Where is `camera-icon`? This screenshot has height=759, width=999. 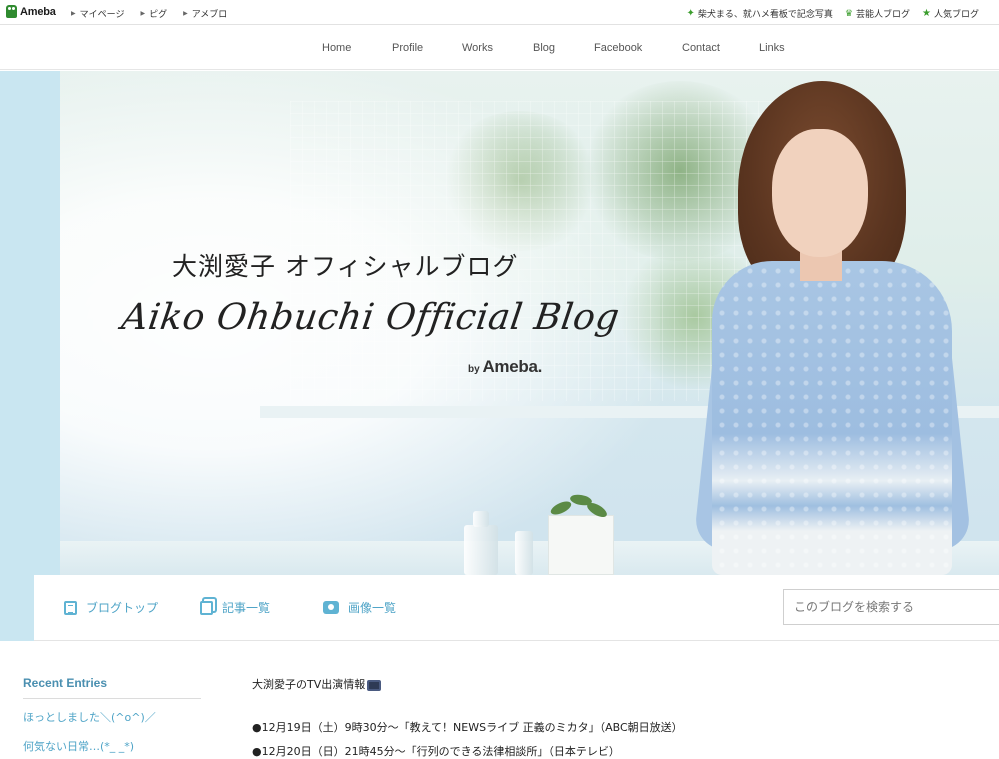 camera-icon is located at coordinates (331, 607).